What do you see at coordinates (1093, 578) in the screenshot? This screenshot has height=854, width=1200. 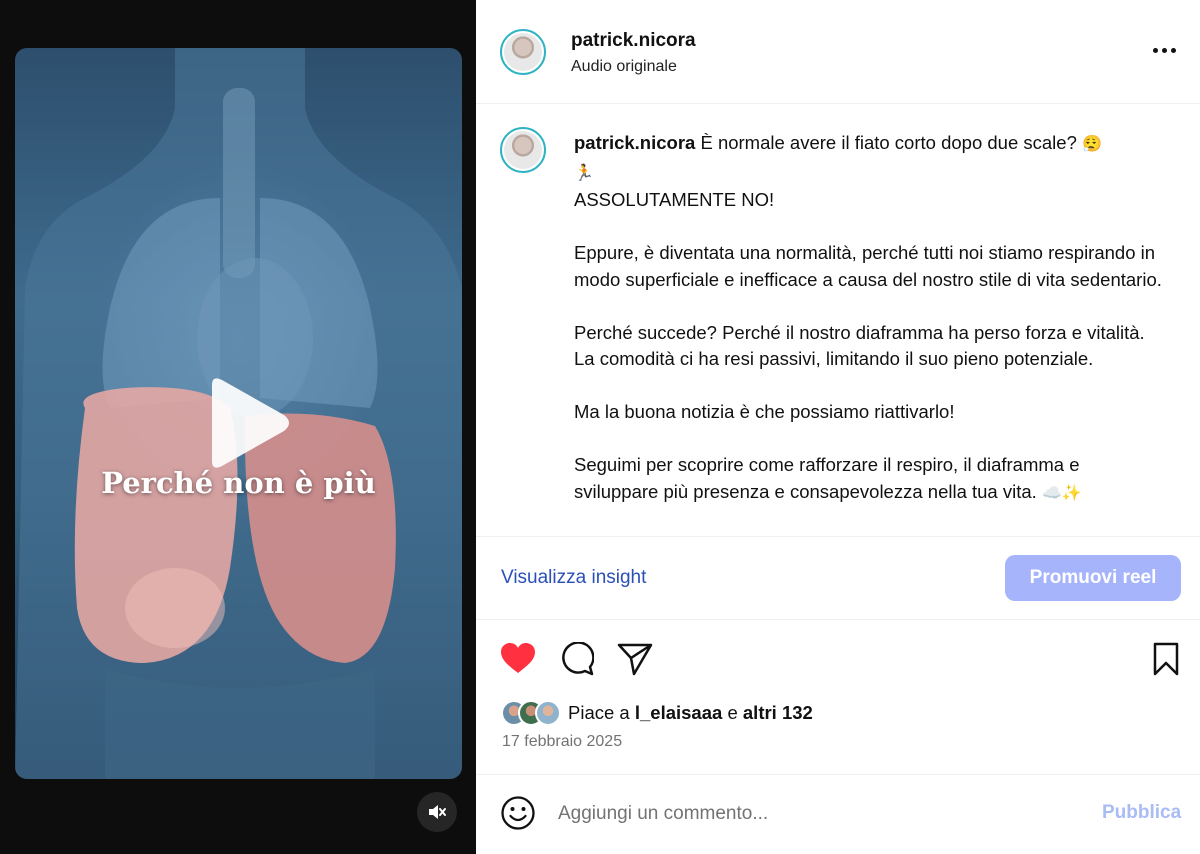 I see `promote-reel-button: Promuovi reel` at bounding box center [1093, 578].